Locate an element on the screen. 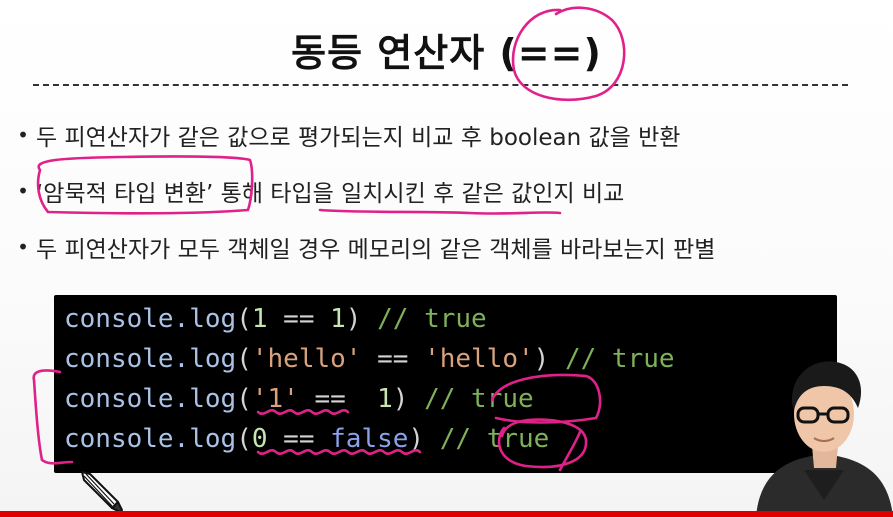  code-operand: 0 is located at coordinates (259, 439).